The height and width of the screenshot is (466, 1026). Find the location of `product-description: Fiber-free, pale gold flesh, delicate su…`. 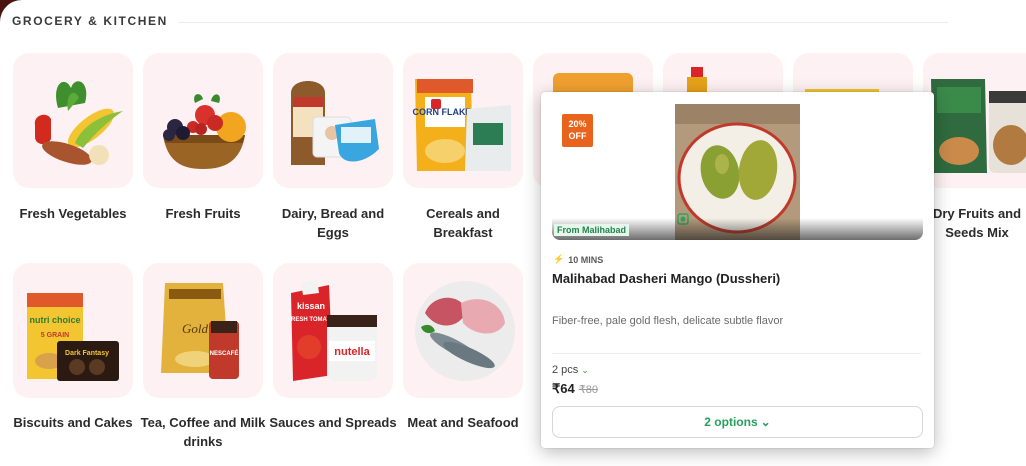

product-description: Fiber-free, pale gold flesh, delicate su… is located at coordinates (668, 321).